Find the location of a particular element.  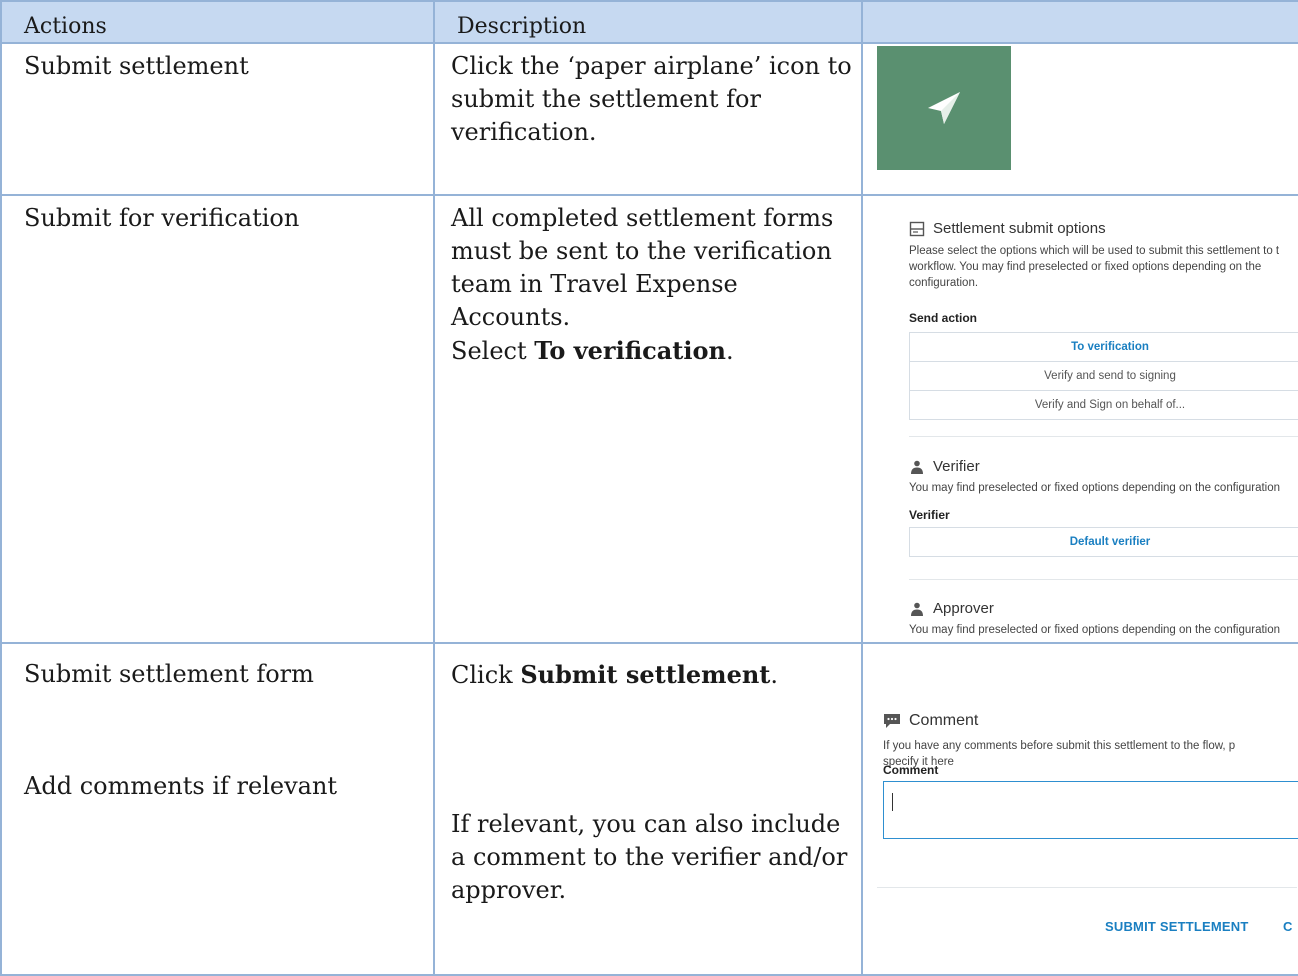

text-cursor is located at coordinates (892, 802).